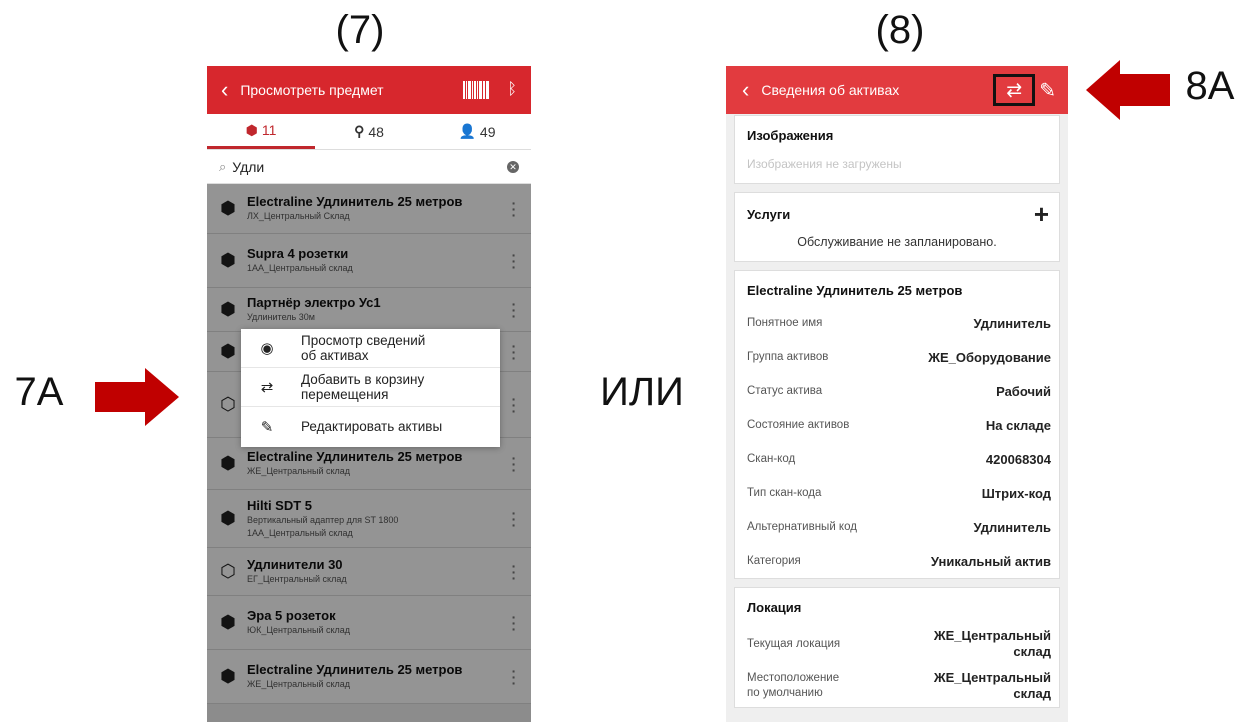  What do you see at coordinates (900, 30) in the screenshot?
I see `caption-screen-8: (8)` at bounding box center [900, 30].